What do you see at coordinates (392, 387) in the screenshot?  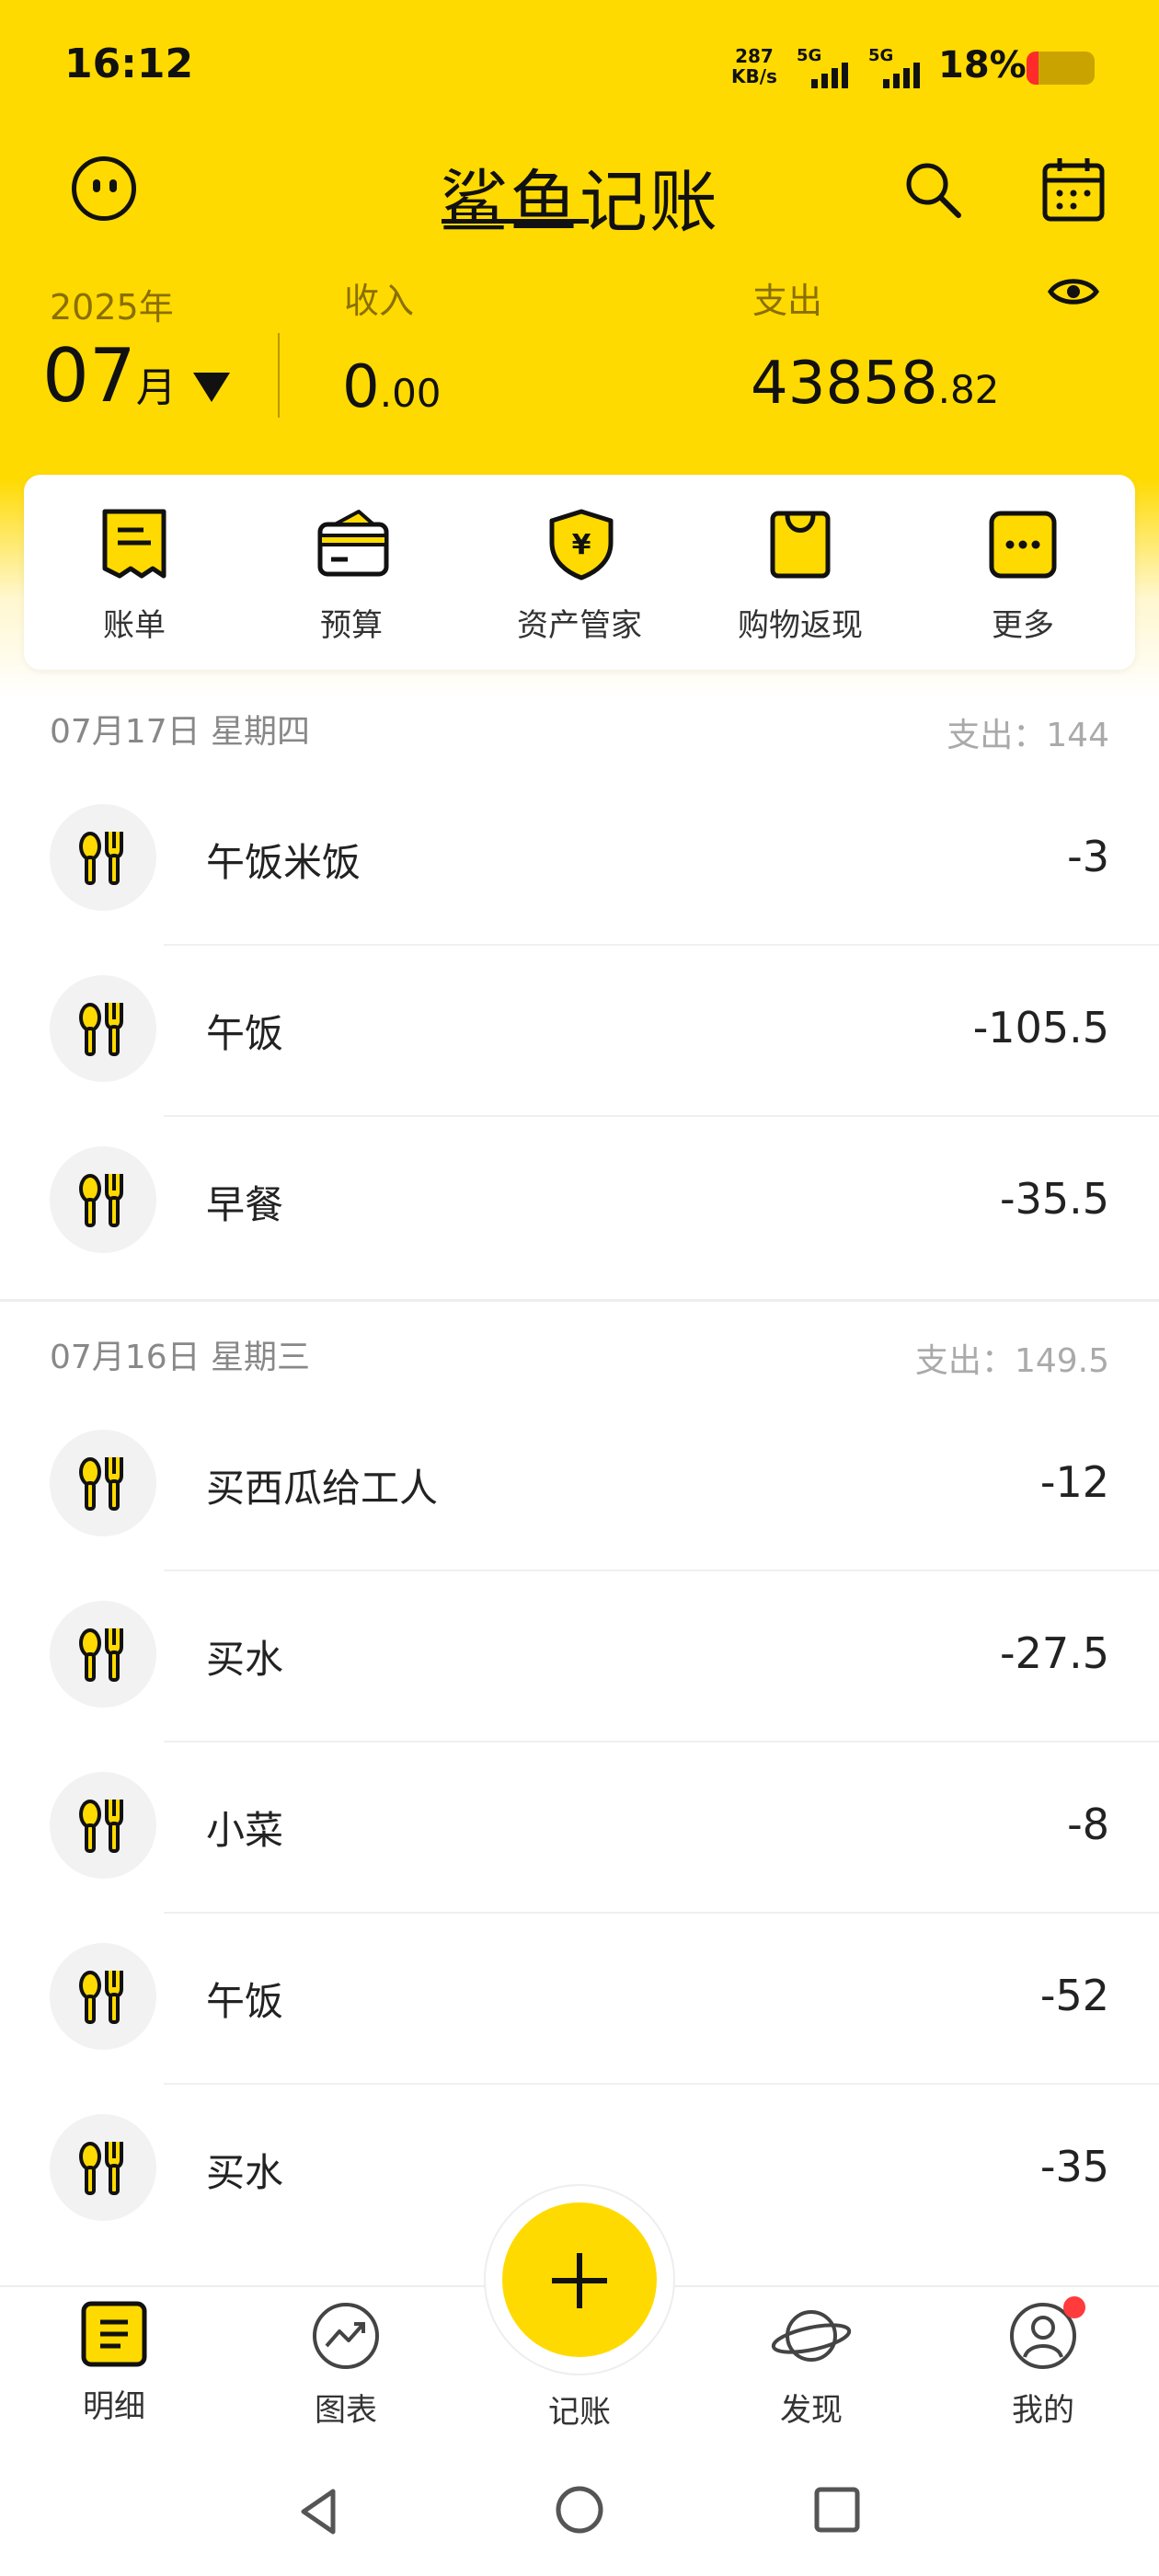 I see `income-value: 0.00` at bounding box center [392, 387].